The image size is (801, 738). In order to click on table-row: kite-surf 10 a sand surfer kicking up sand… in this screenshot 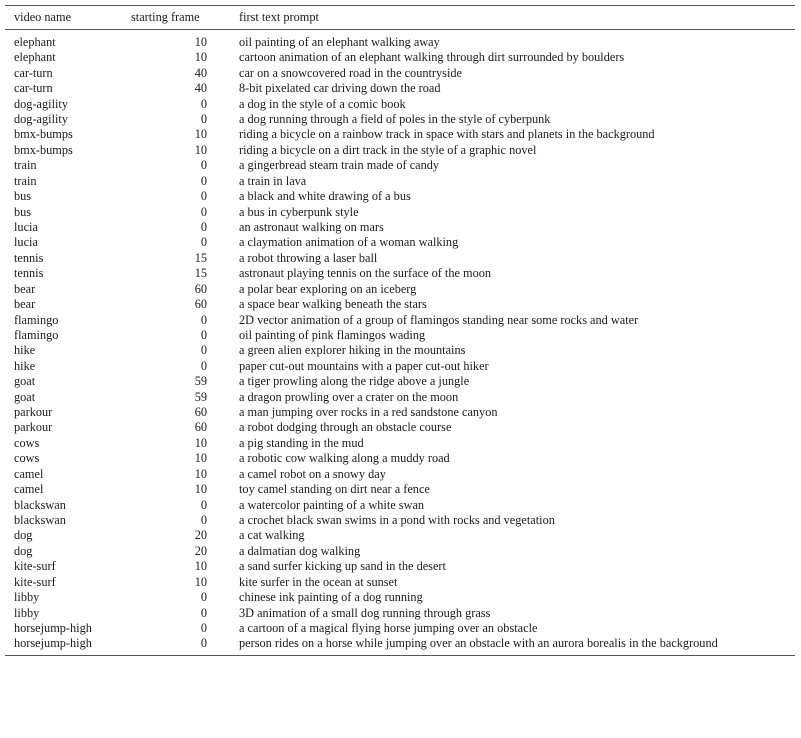, I will do `click(400, 566)`.